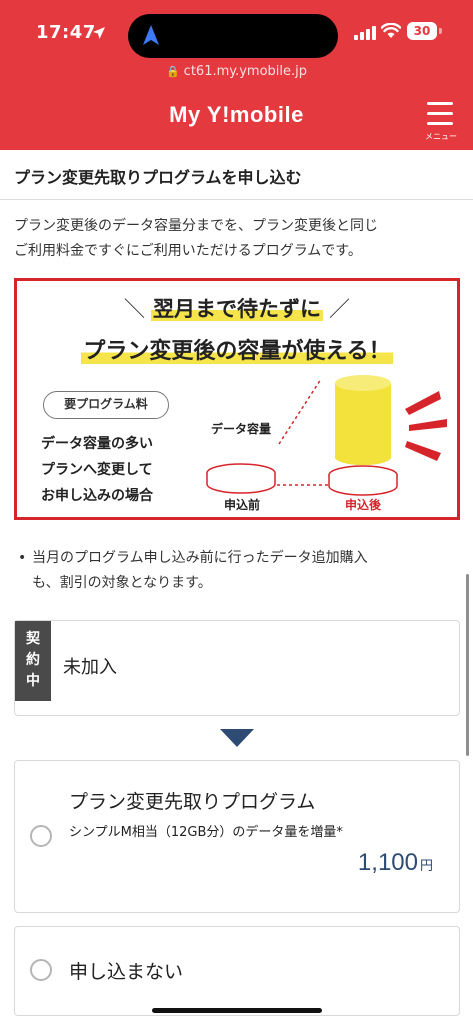  What do you see at coordinates (172, 71) in the screenshot?
I see `lock-icon: 🔒` at bounding box center [172, 71].